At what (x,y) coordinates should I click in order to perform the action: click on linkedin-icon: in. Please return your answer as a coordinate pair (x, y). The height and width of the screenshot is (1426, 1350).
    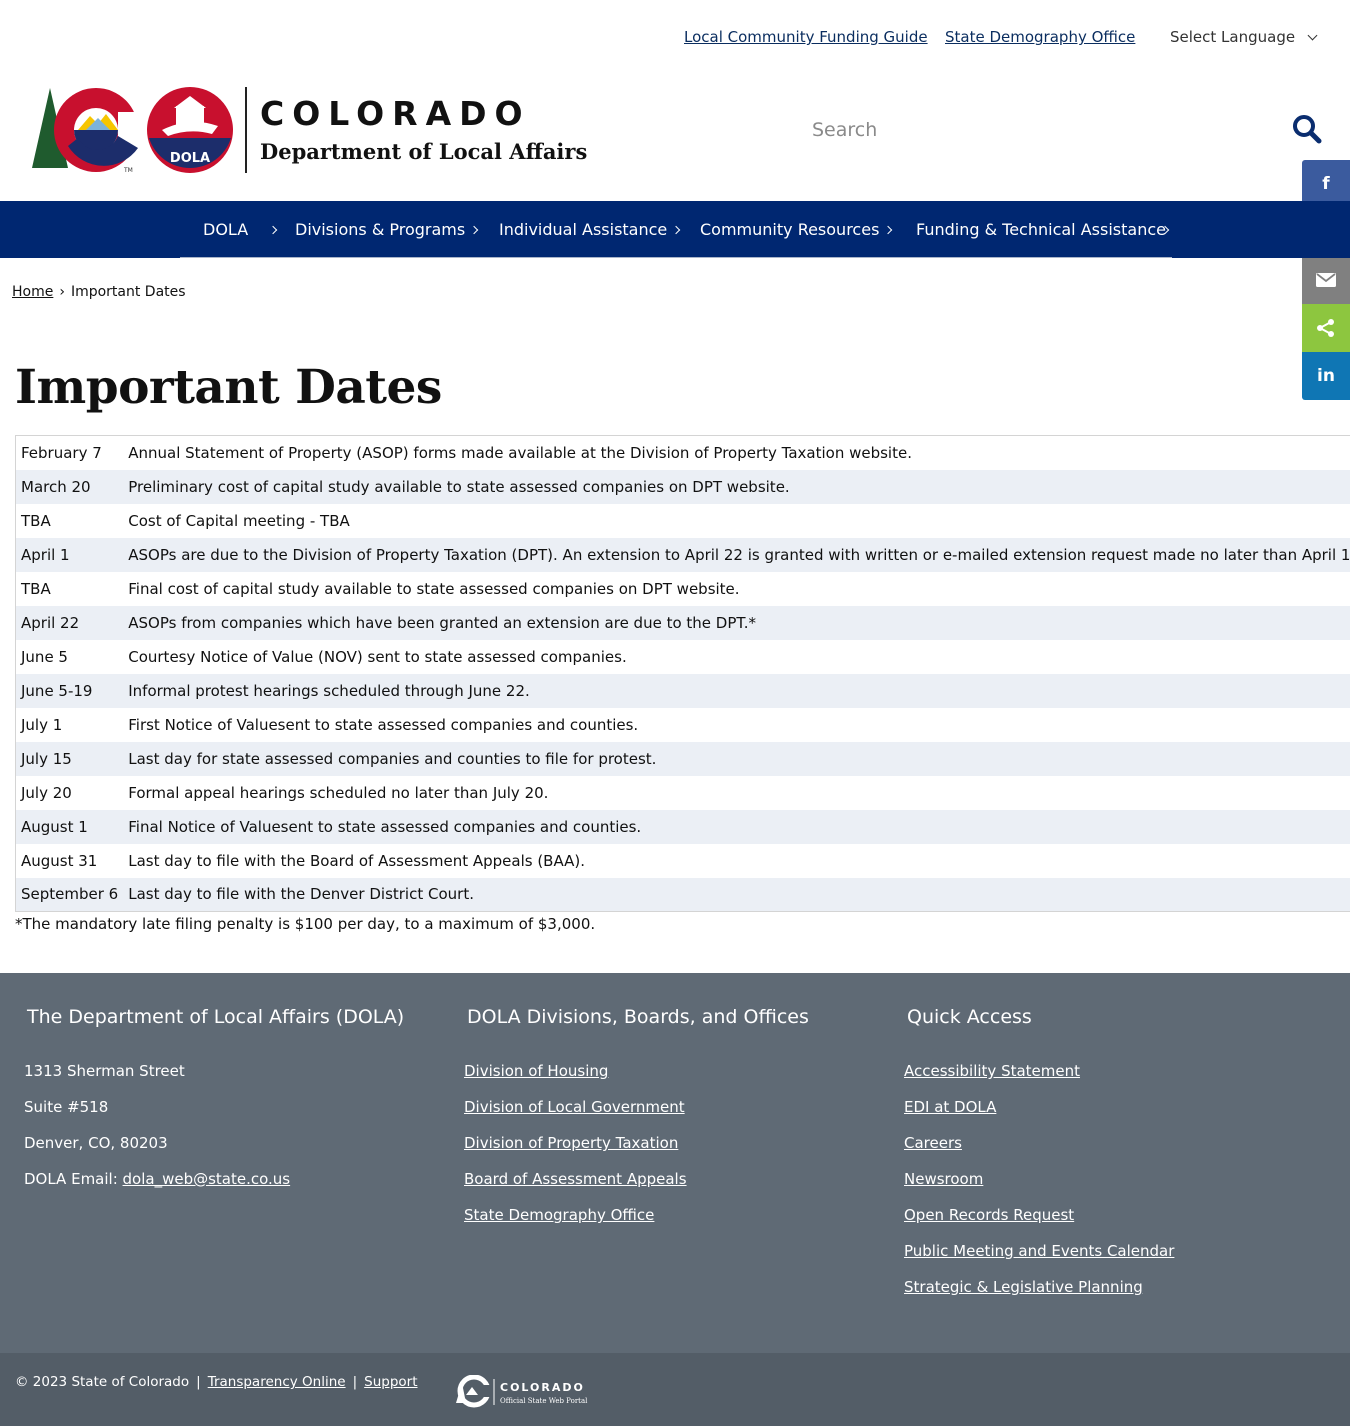
    Looking at the image, I should click on (1326, 376).